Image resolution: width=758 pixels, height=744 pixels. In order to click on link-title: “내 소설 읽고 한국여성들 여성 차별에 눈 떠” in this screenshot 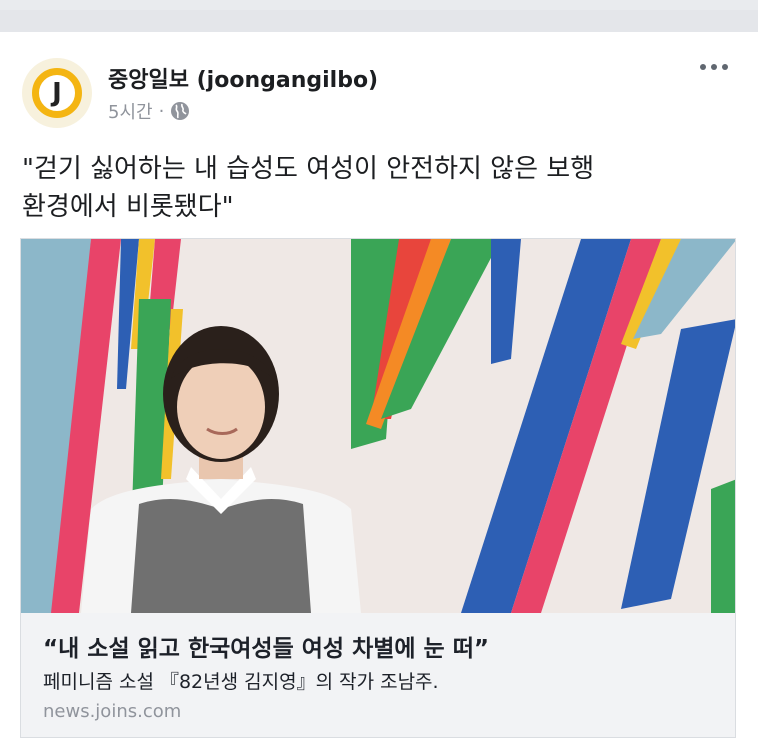, I will do `click(266, 646)`.